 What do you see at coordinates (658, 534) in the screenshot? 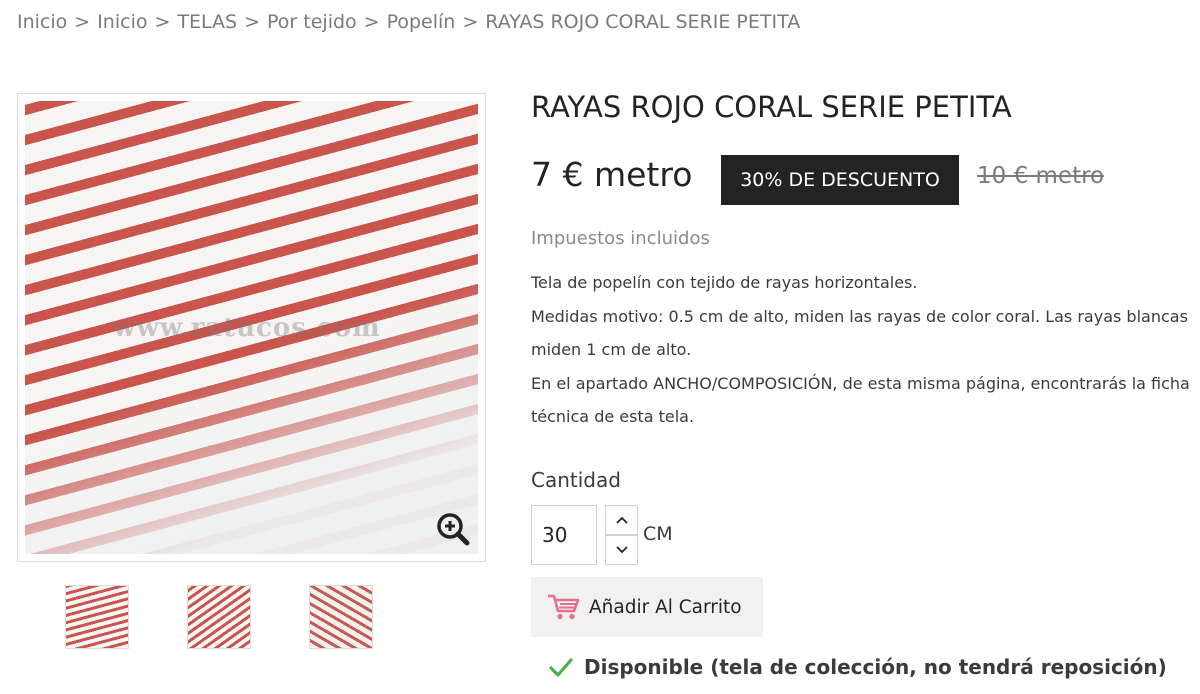
I see `quantity-unit: CM` at bounding box center [658, 534].